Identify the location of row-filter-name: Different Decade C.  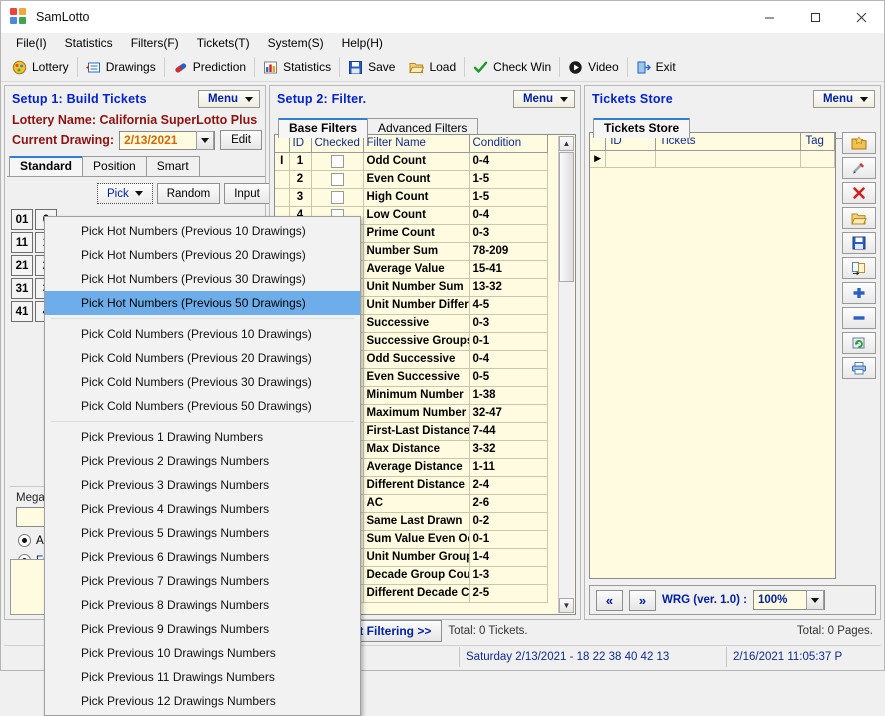
(416, 593).